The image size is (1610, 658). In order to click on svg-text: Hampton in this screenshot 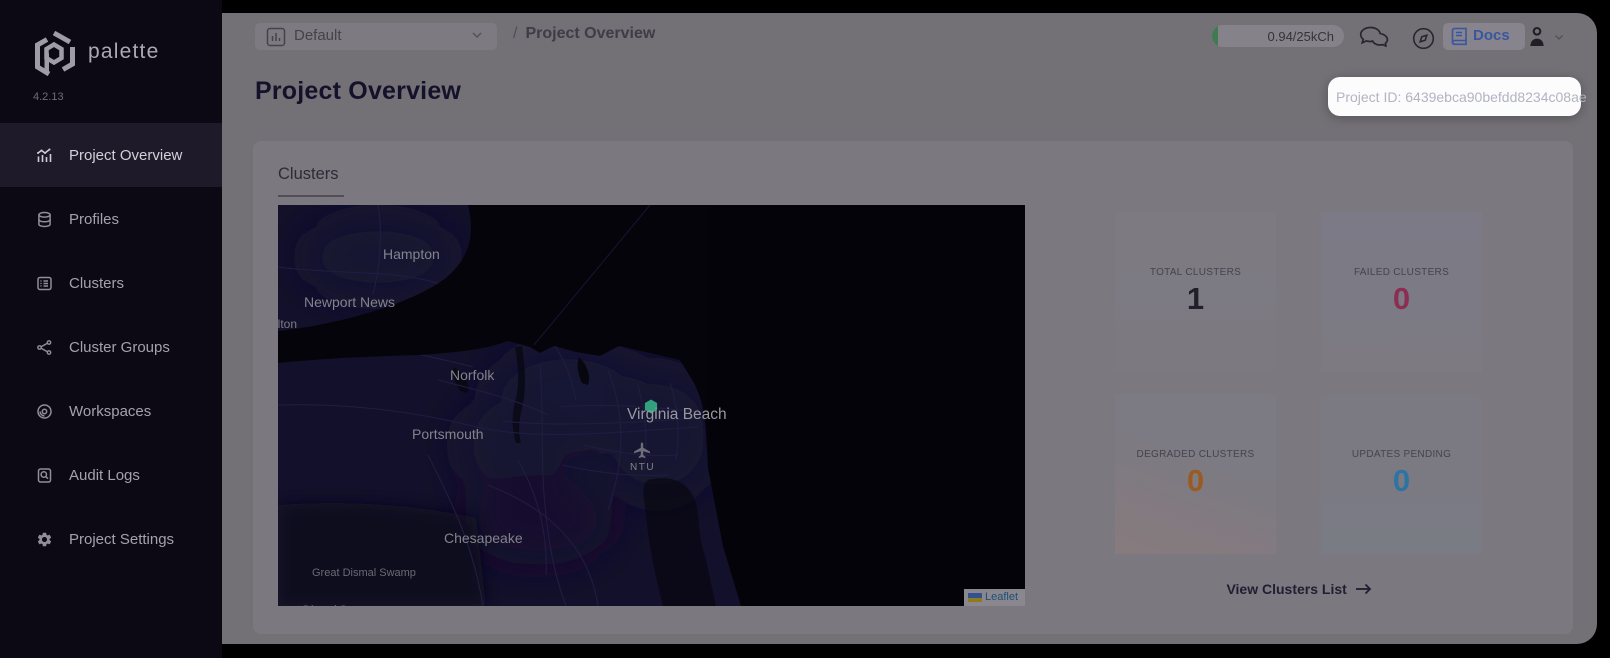, I will do `click(411, 254)`.